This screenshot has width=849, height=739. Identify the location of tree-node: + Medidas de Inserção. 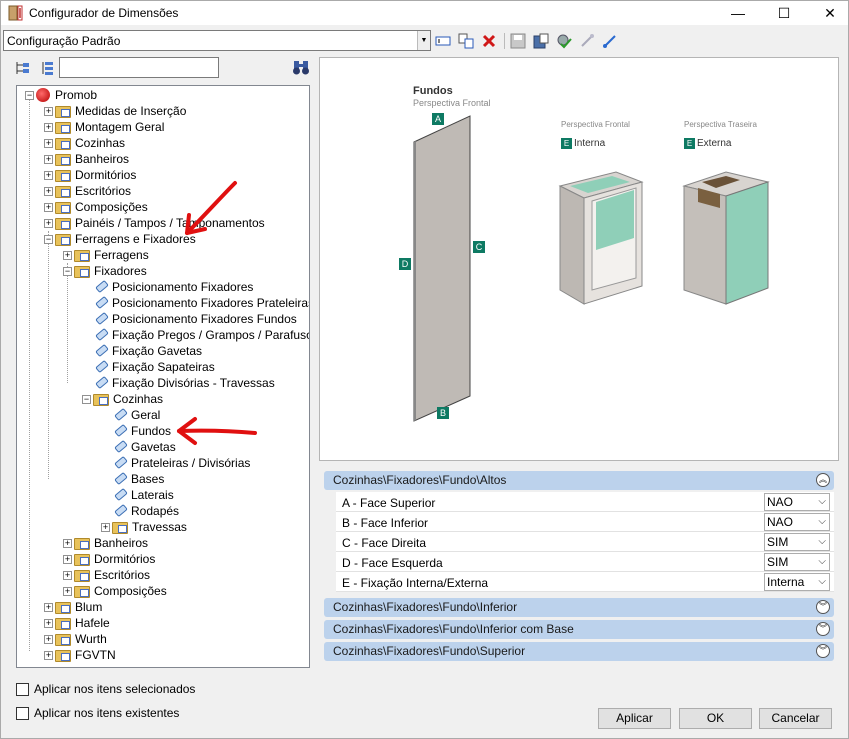
(115, 111).